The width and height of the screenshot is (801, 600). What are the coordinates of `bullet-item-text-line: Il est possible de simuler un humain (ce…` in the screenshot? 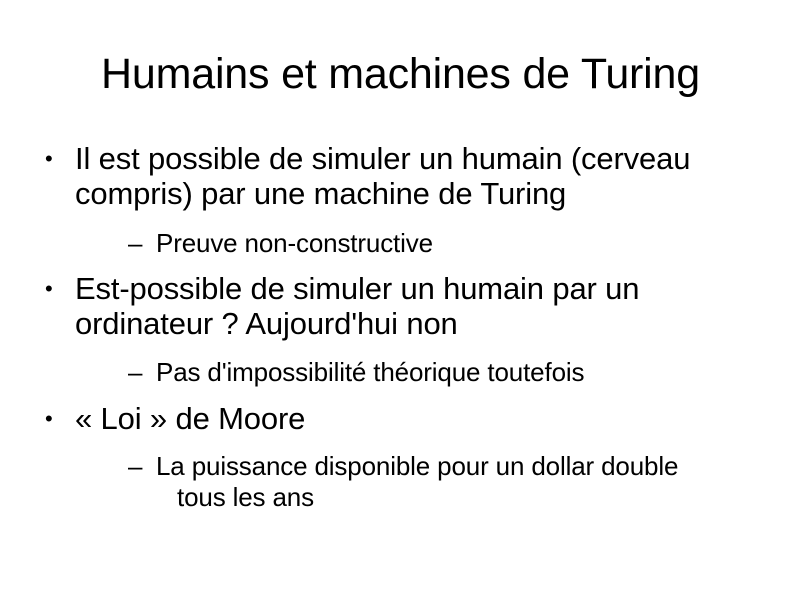 It's located at (383, 158).